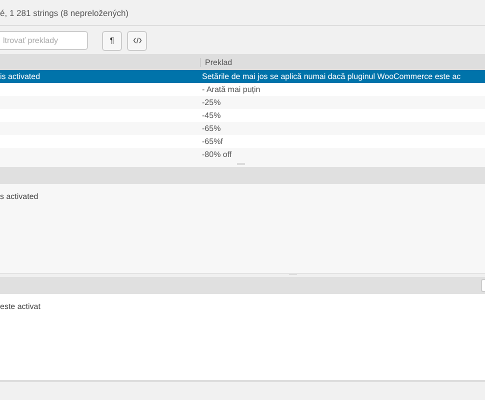  I want to click on translation-text: Setările de mai jos se aplică numai dacă pluginul WooCommerce este ac, so click(331, 76).